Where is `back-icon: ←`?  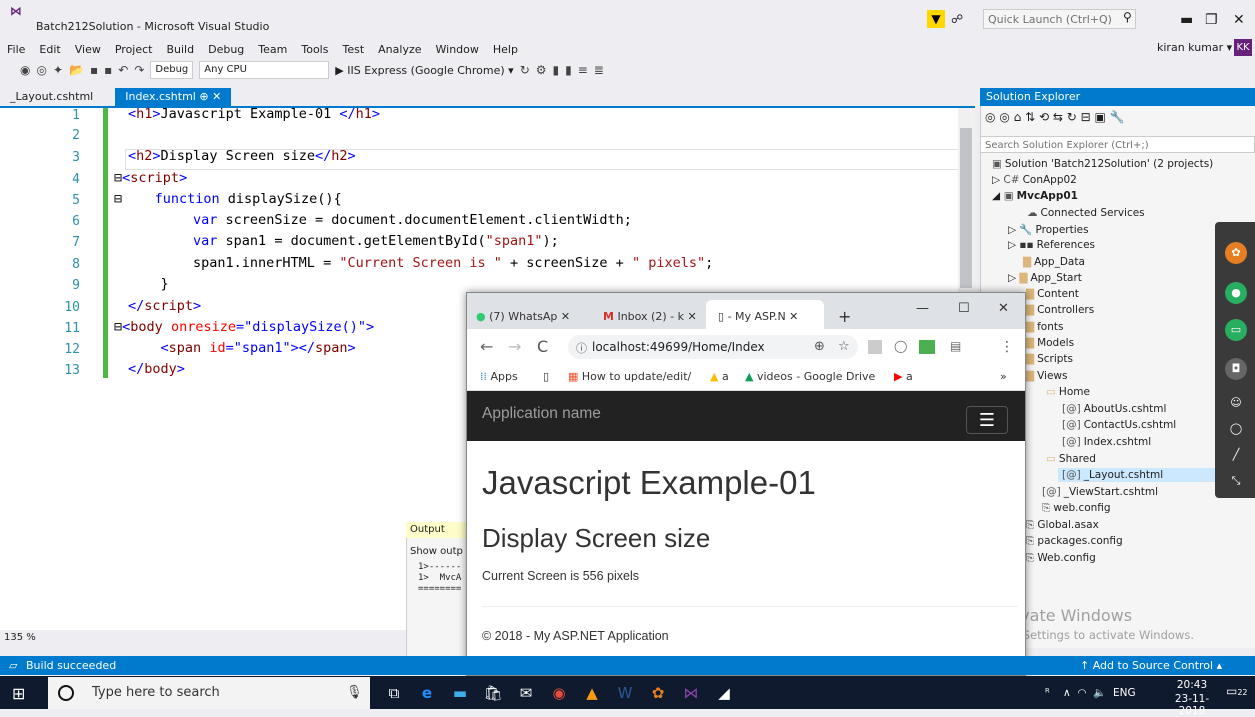 back-icon: ← is located at coordinates (486, 346).